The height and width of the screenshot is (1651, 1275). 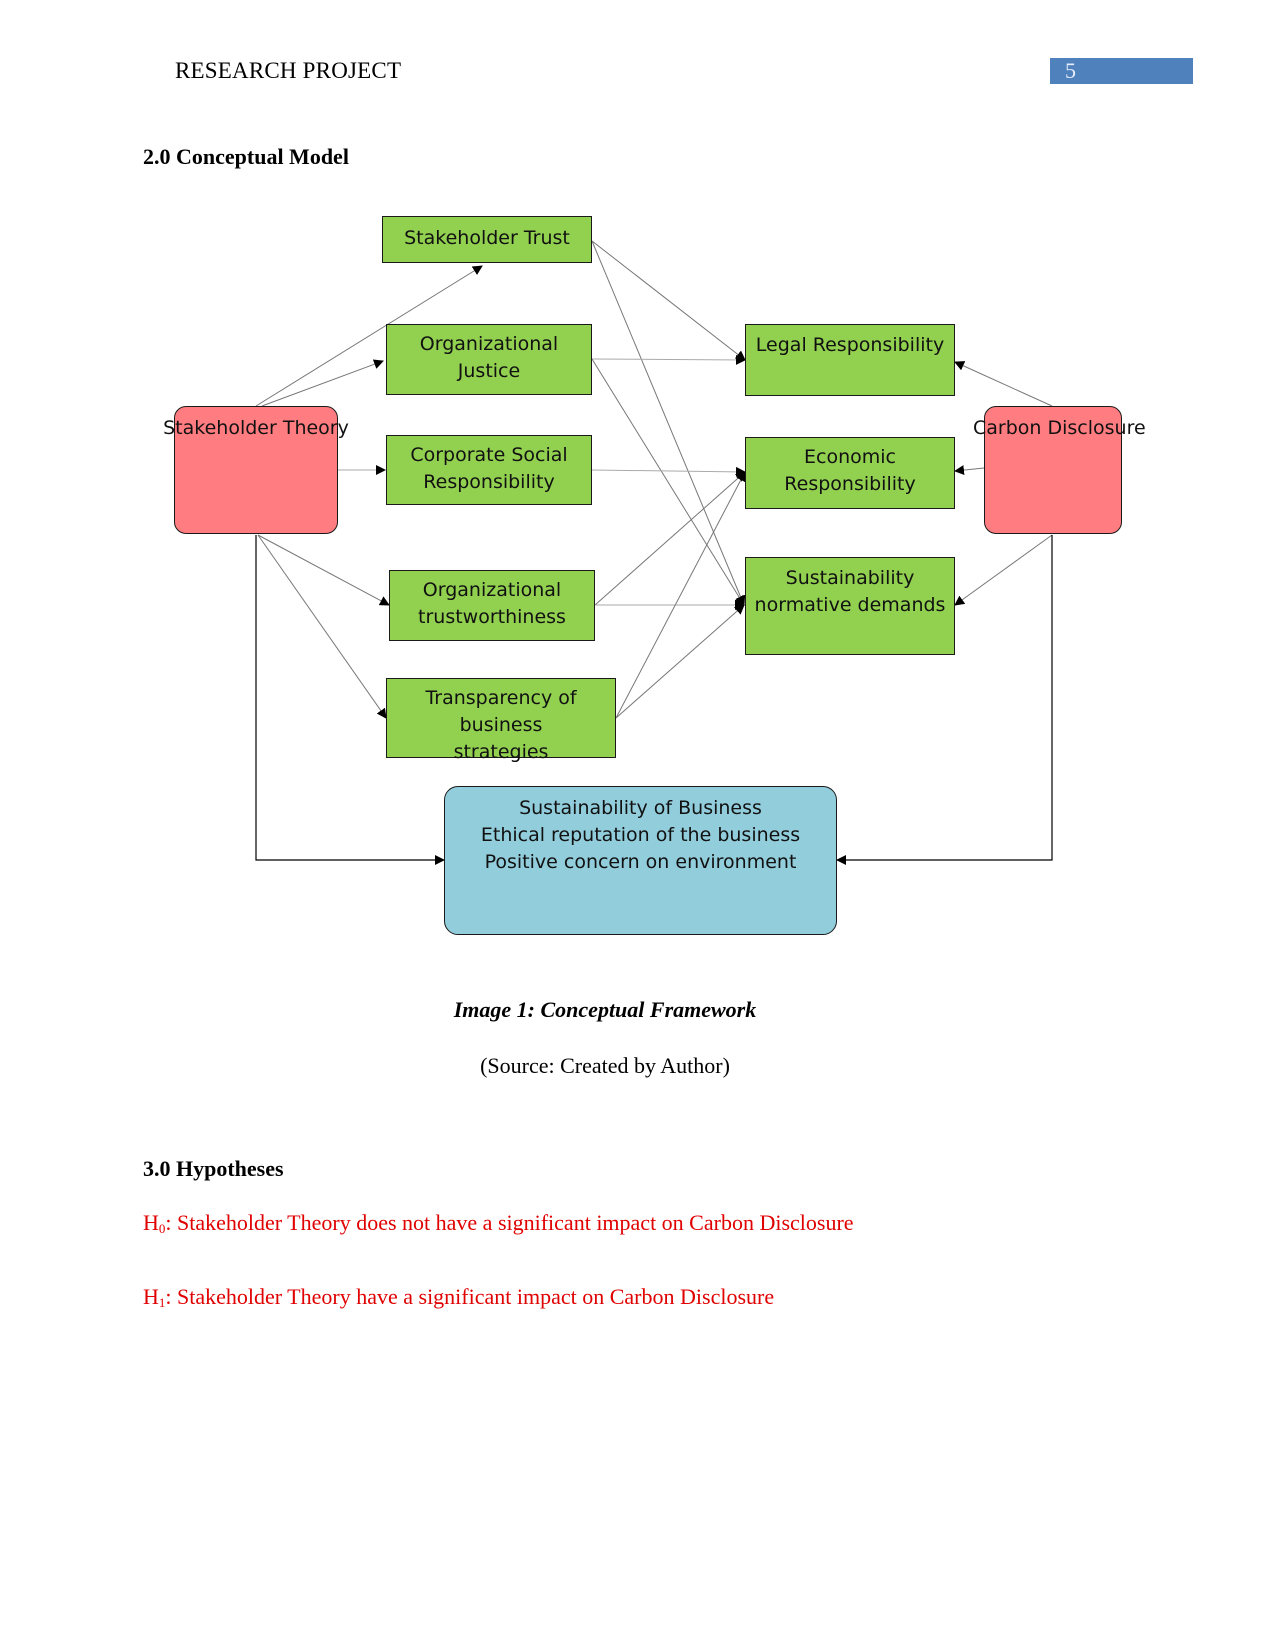 What do you see at coordinates (850, 360) in the screenshot?
I see `node-legal-responsibility: Legal Responsibility` at bounding box center [850, 360].